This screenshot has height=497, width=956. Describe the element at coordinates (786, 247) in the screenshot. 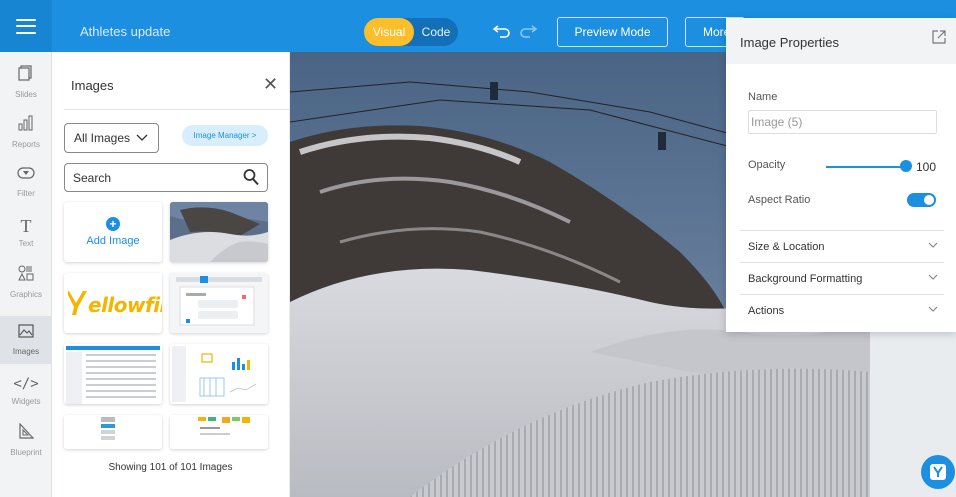

I see `section-label: Size & Location` at that location.